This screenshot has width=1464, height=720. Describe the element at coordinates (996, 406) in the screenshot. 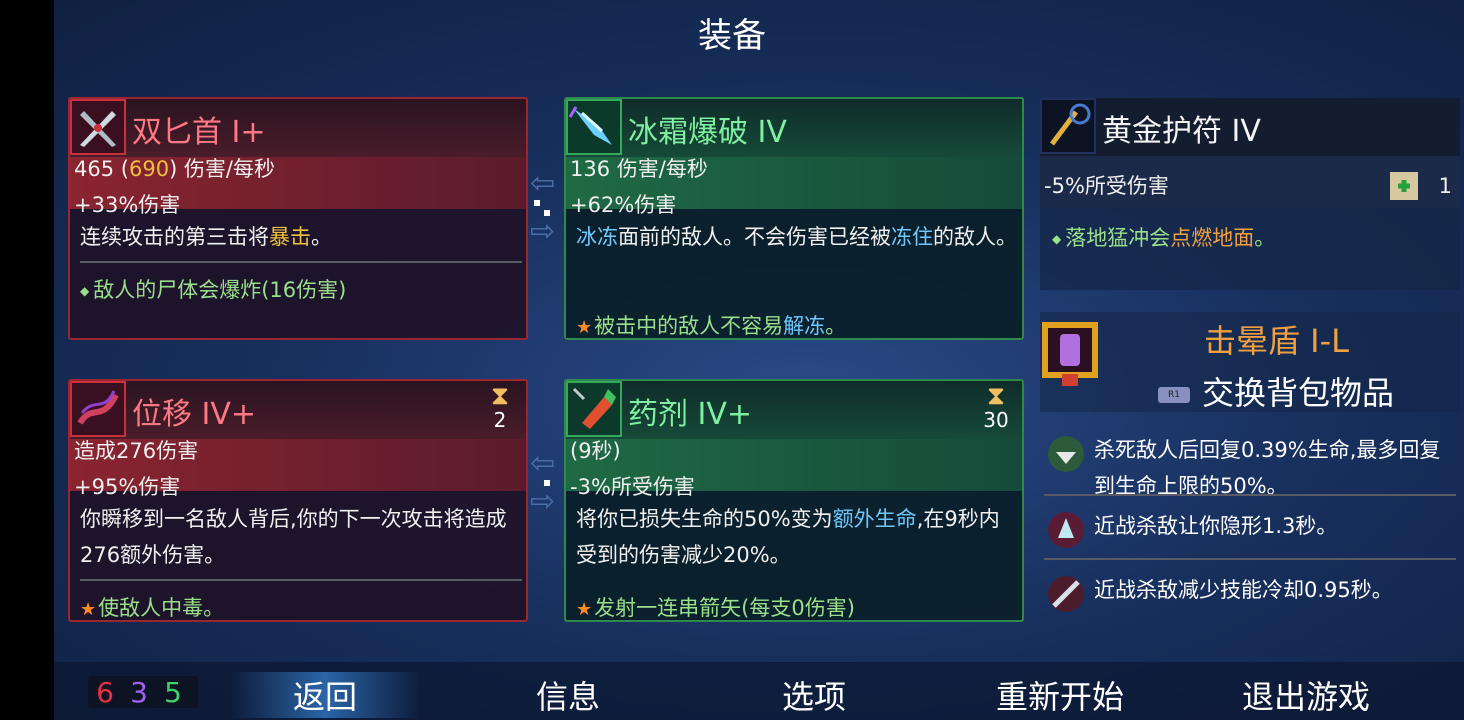

I see `cooldown-indicator: ⧗ 30` at that location.